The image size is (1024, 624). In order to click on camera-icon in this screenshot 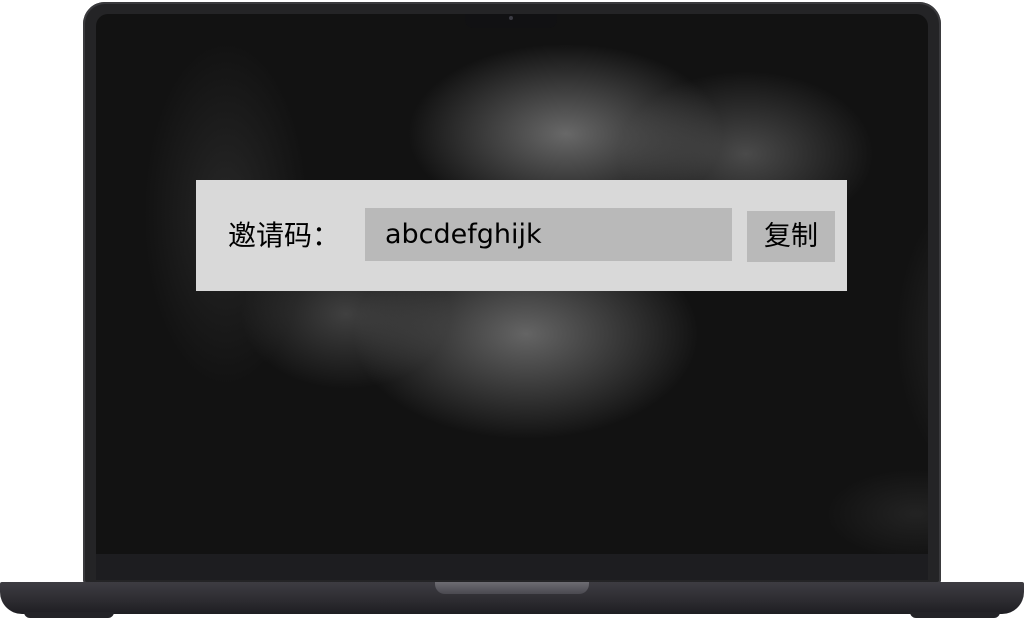, I will do `click(511, 18)`.